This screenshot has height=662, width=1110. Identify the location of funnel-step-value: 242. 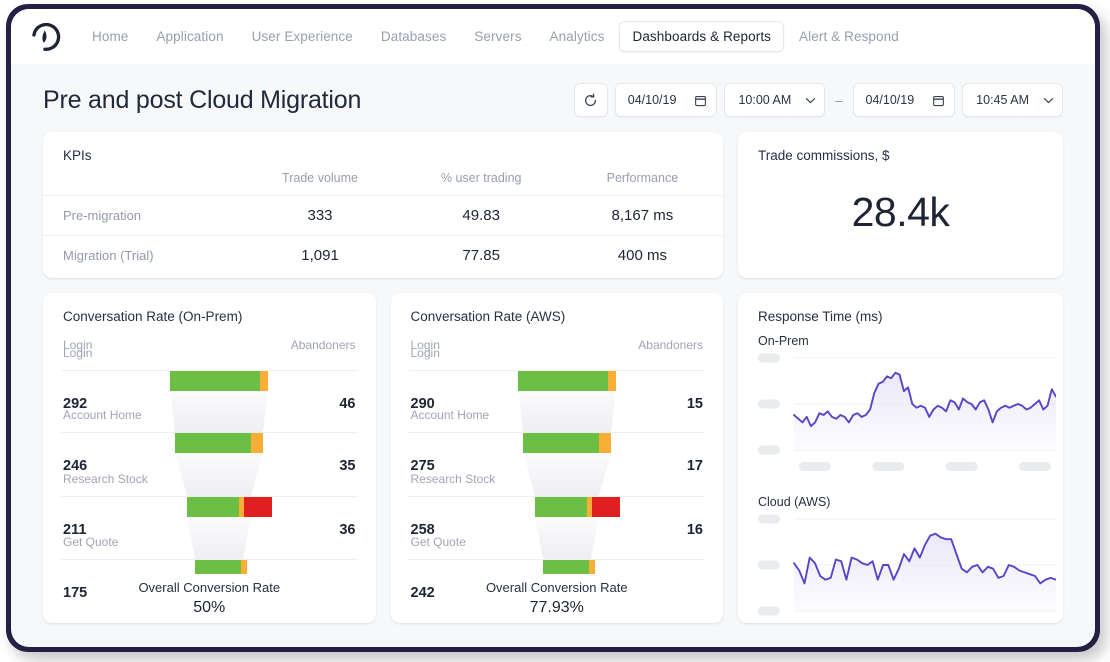
(422, 593).